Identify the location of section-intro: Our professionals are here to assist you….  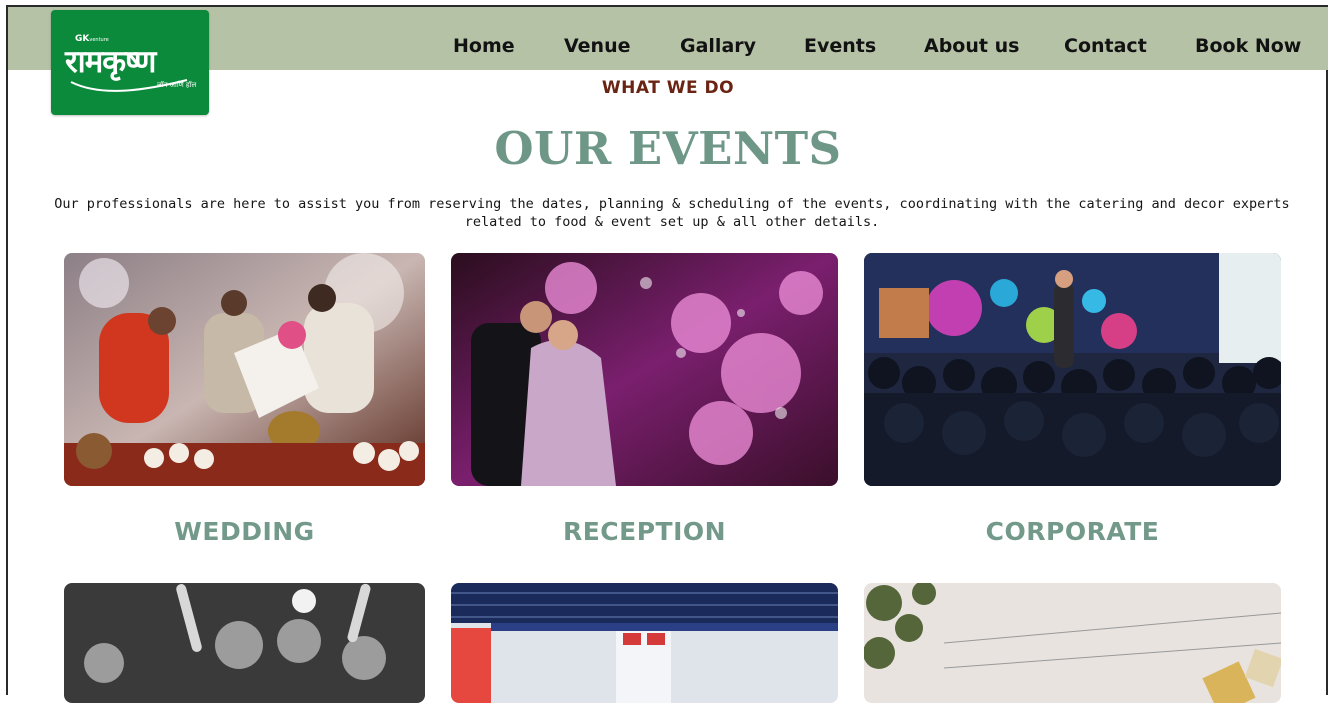
(672, 213).